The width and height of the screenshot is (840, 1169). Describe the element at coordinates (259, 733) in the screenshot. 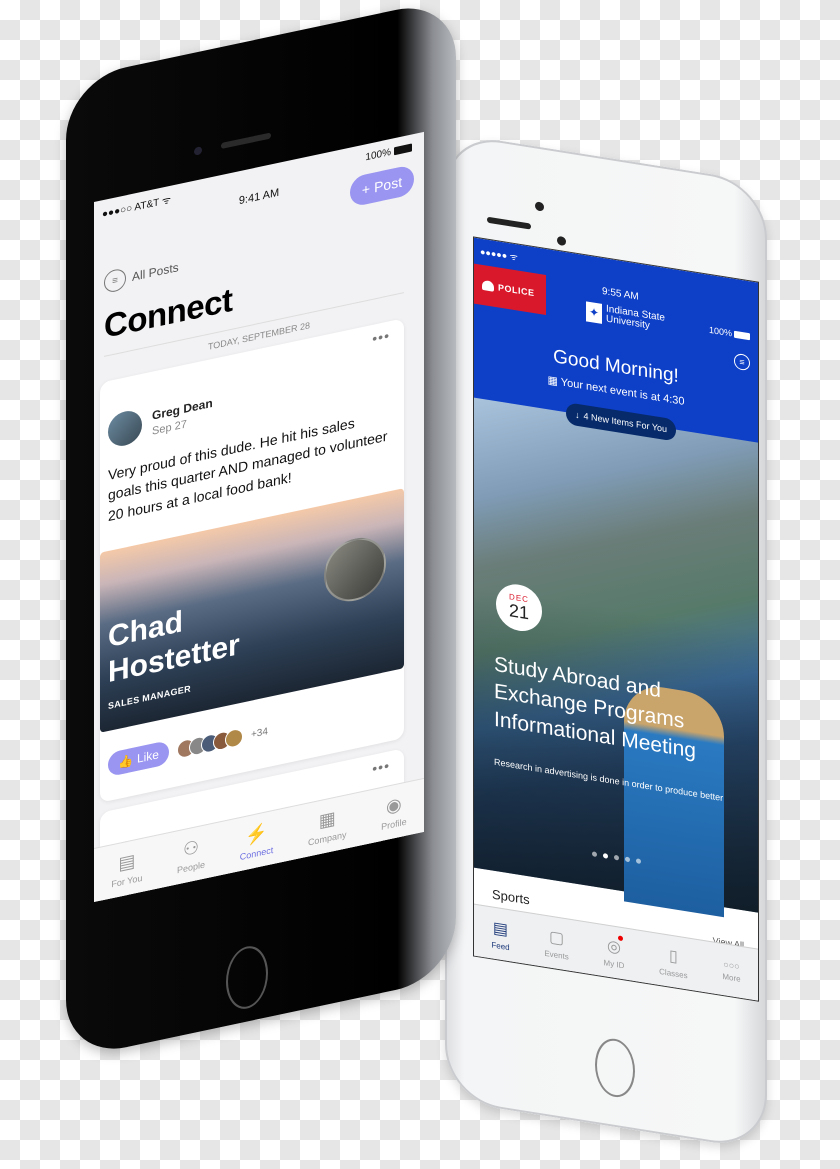

I see `likers-count: +34` at that location.